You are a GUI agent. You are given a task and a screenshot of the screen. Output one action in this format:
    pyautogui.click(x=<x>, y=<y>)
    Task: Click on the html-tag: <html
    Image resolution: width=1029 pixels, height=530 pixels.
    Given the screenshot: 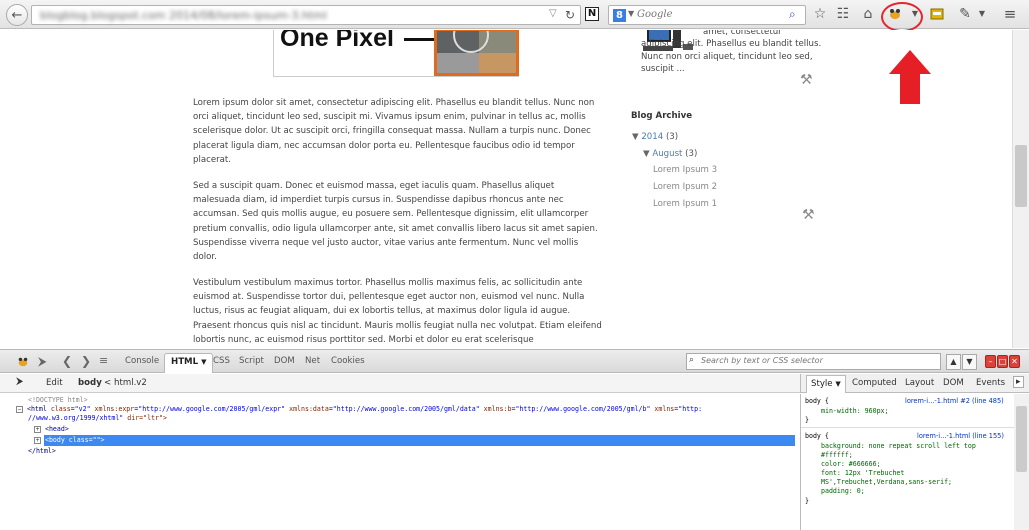 What is the action you would take?
    pyautogui.click(x=36, y=409)
    